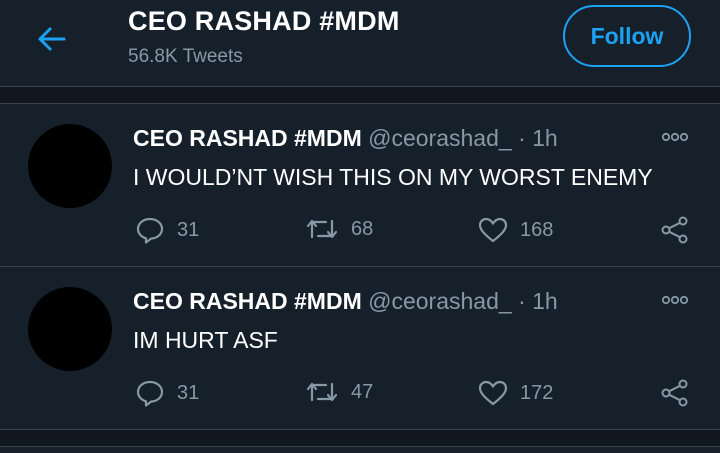 This screenshot has width=720, height=453. Describe the element at coordinates (205, 340) in the screenshot. I see `tweet-text: IM HURT ASF` at that location.